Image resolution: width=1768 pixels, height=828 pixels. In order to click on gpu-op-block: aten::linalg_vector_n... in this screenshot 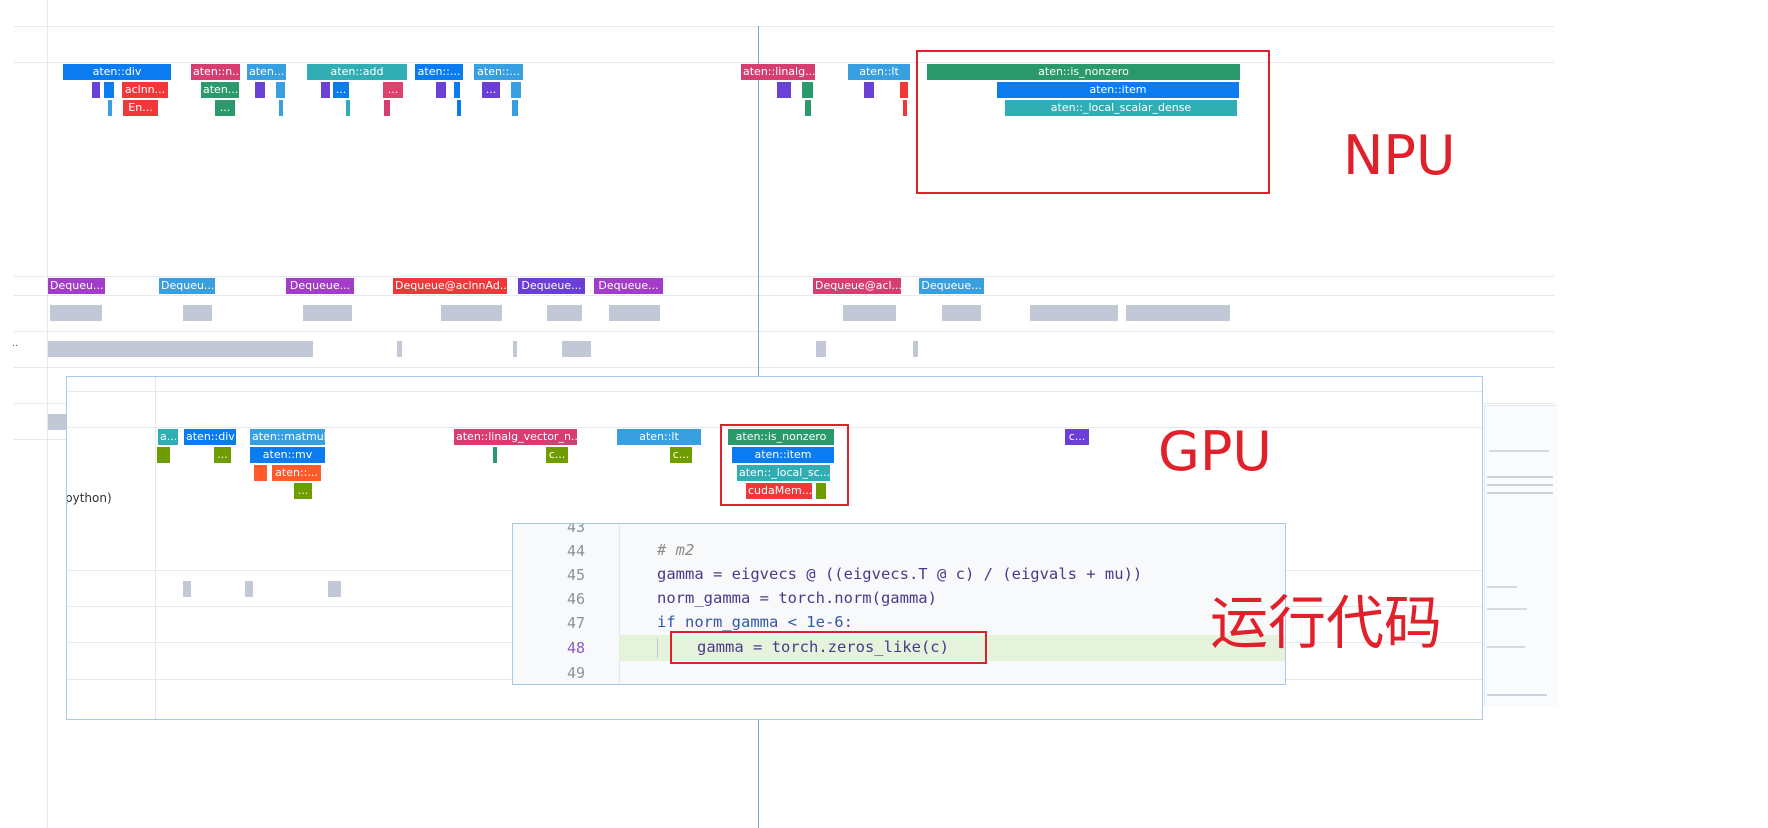, I will do `click(515, 437)`.